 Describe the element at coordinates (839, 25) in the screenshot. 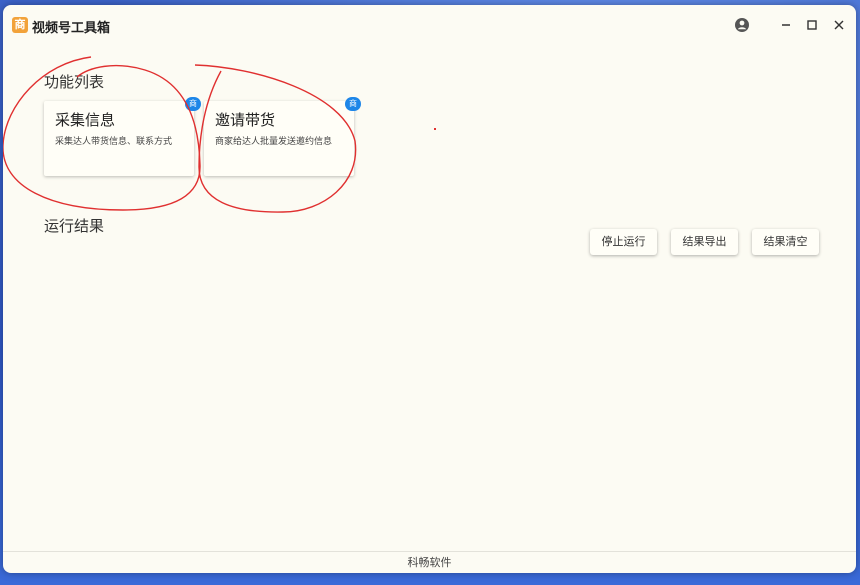

I see `close-icon` at that location.